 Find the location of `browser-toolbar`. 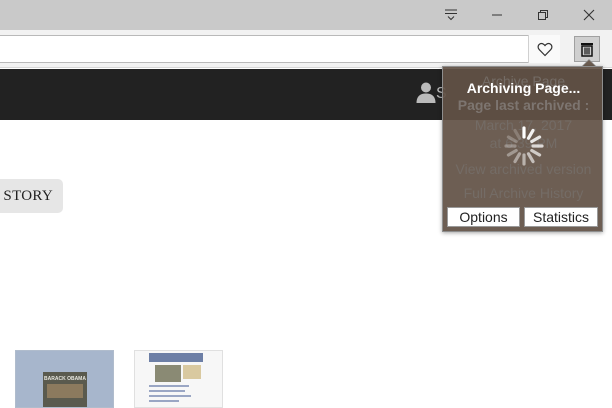

browser-toolbar is located at coordinates (306, 49).